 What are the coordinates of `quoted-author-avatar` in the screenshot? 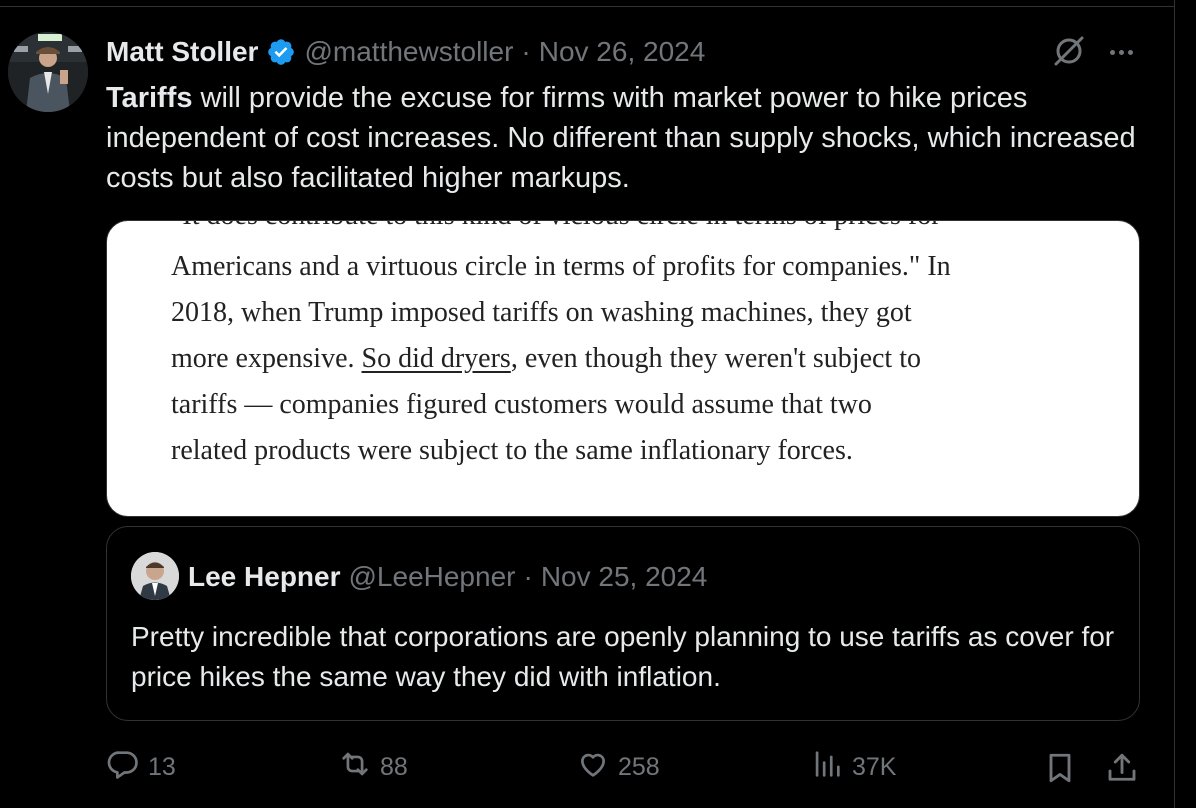 It's located at (155, 576).